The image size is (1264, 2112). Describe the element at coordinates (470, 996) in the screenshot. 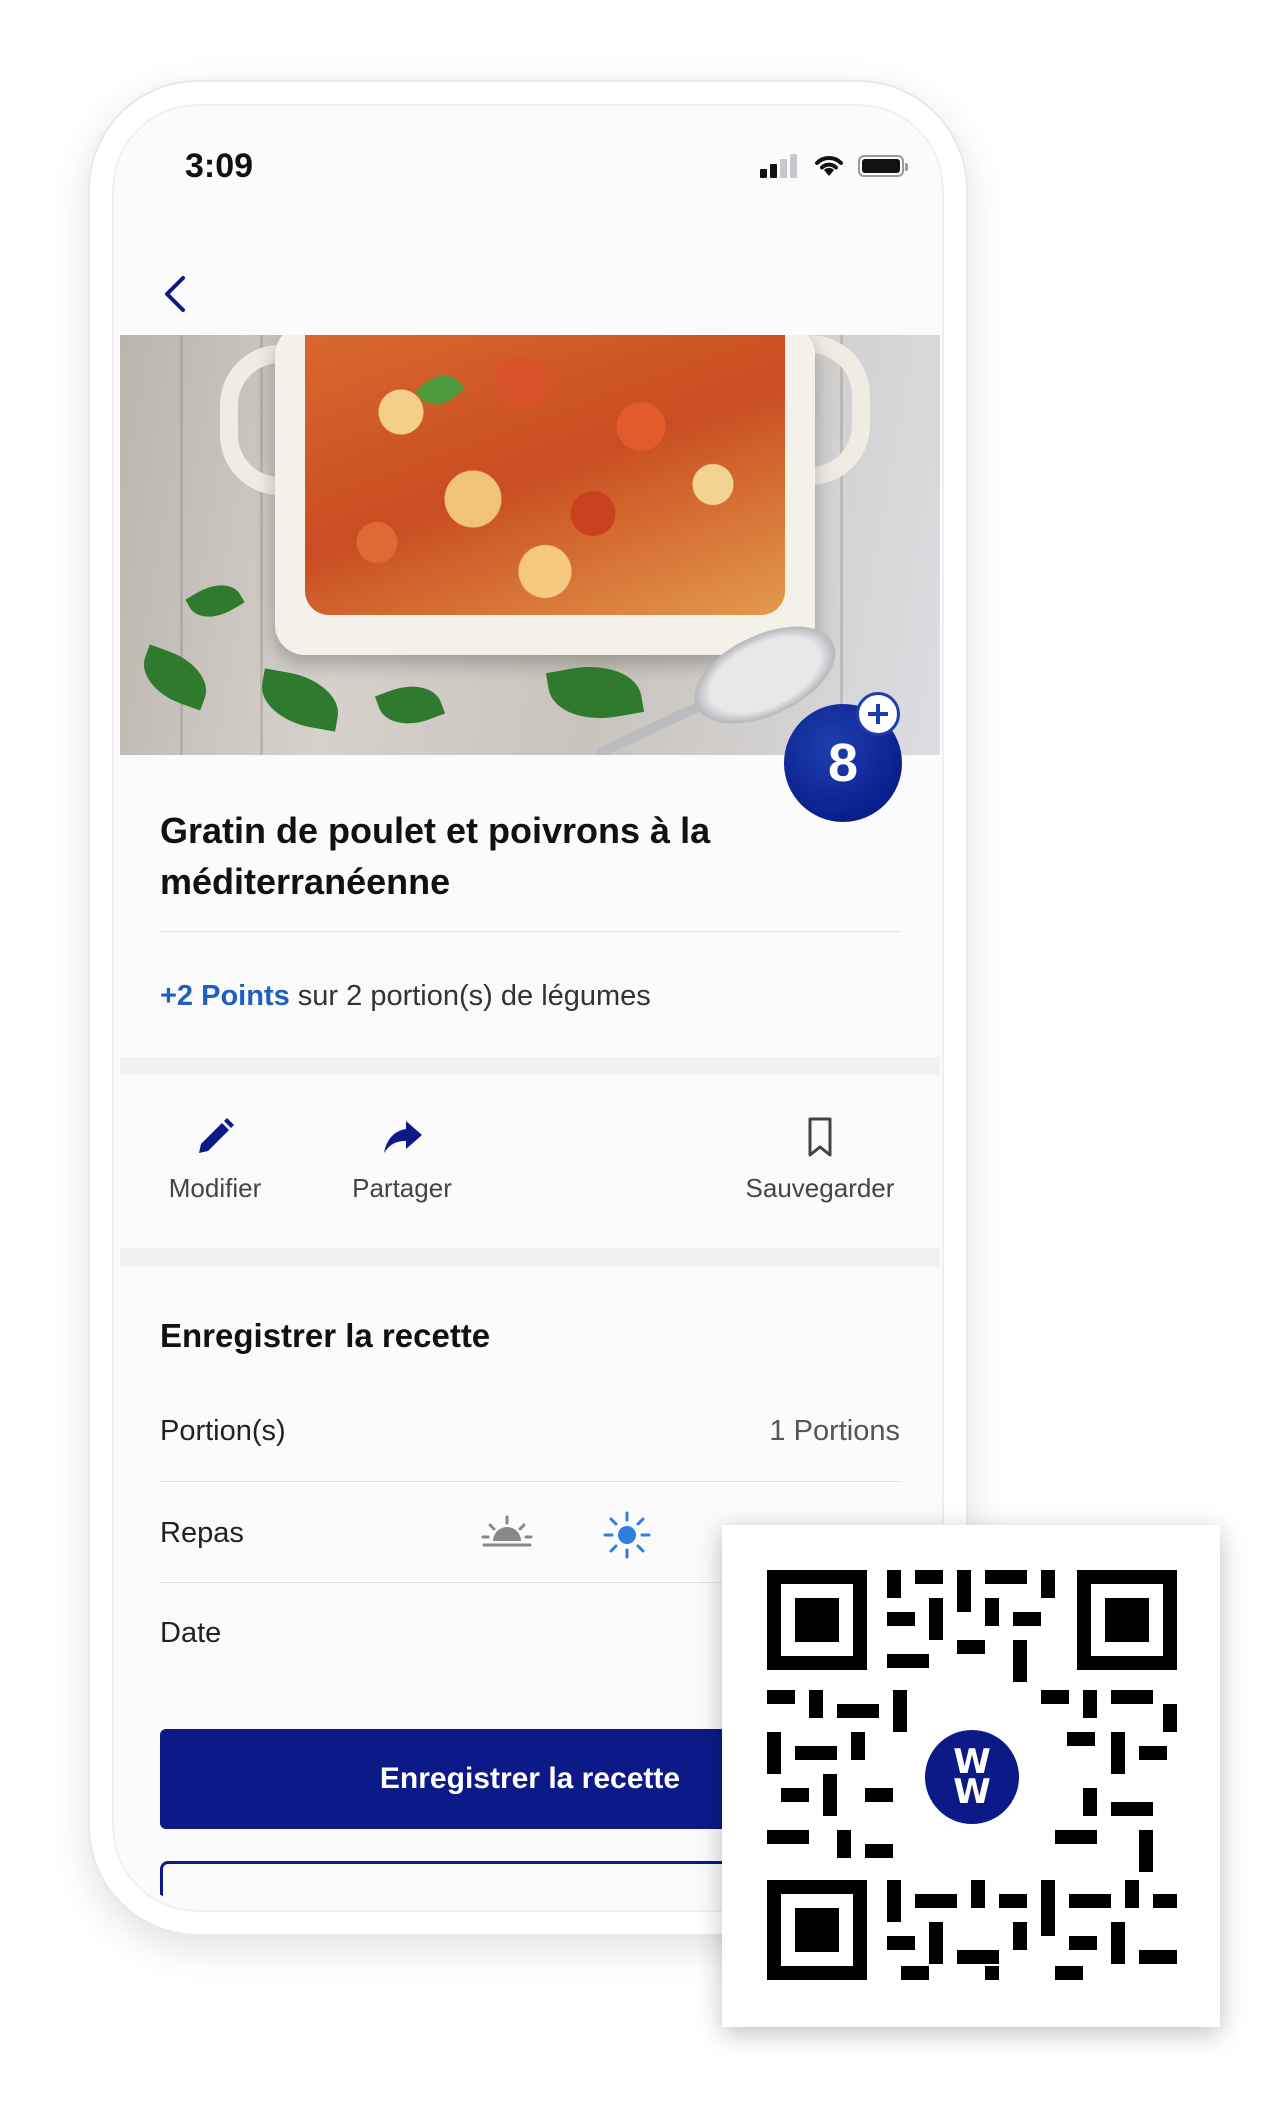

I see `veggie-points-text: sur 2 portion(s) de légumes` at that location.